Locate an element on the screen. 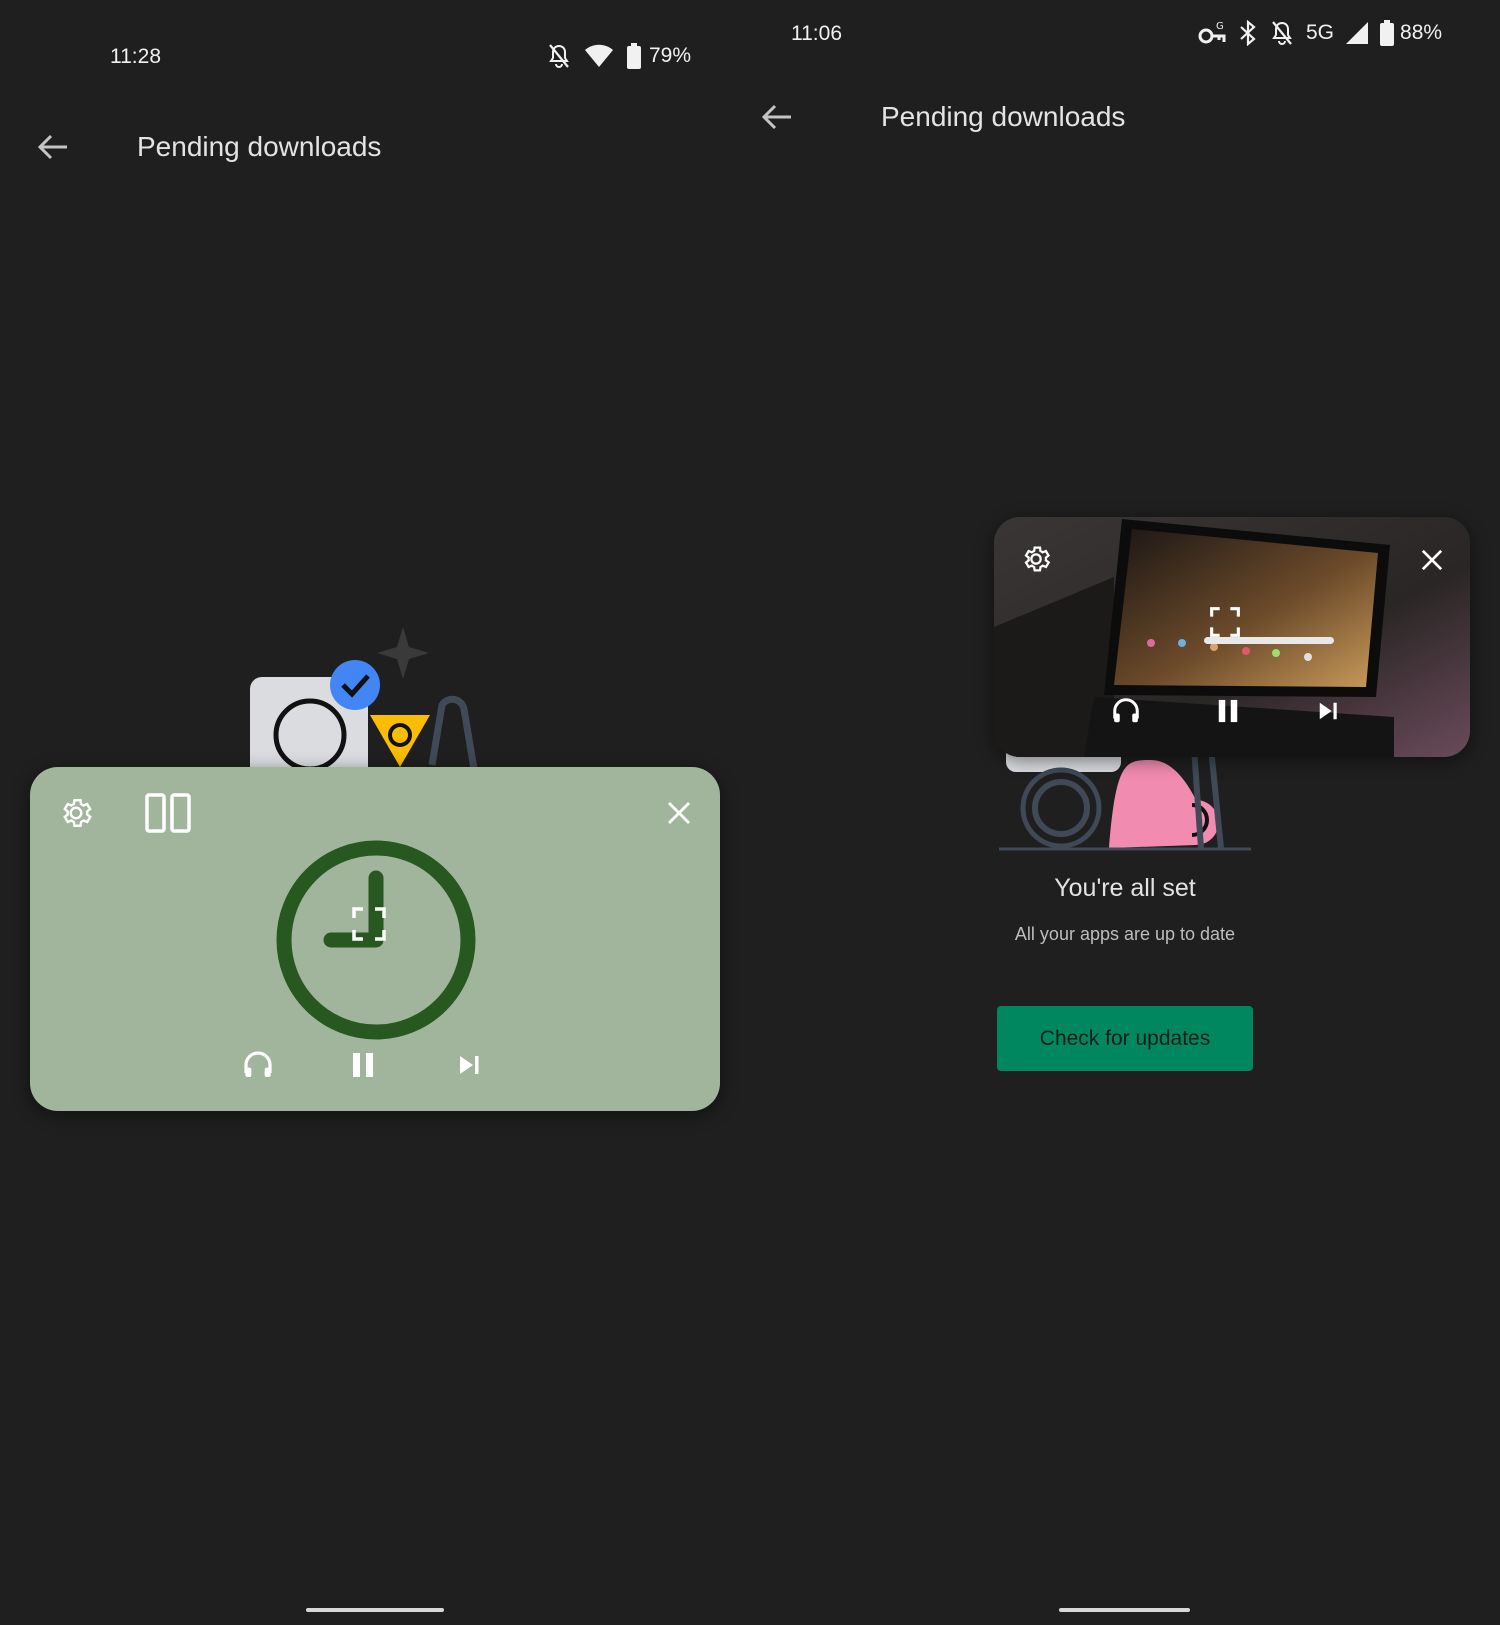 The image size is (1500, 1625). split-screen-icon is located at coordinates (168, 813).